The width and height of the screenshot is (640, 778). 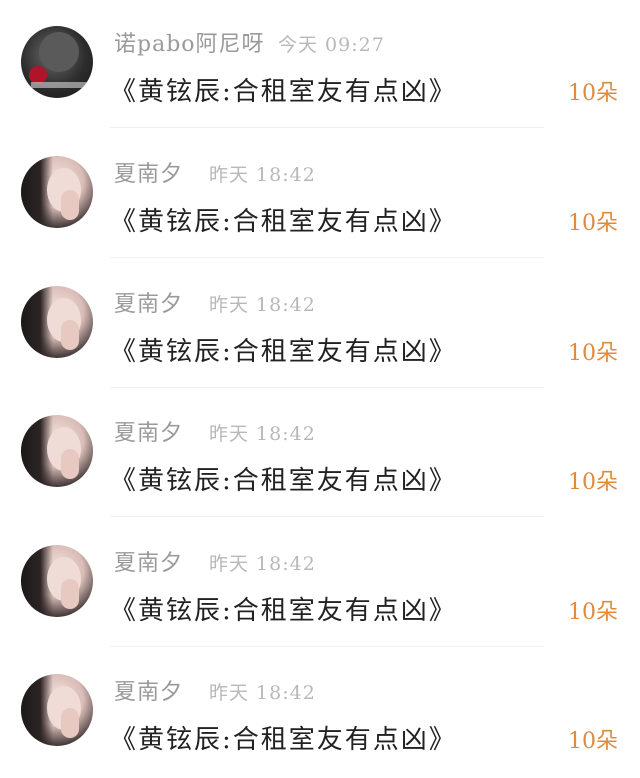 What do you see at coordinates (59, 52) in the screenshot?
I see `avatar-figure` at bounding box center [59, 52].